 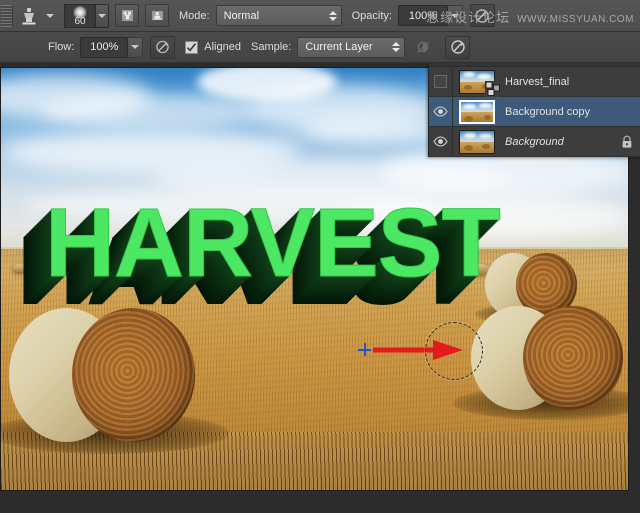 I want to click on sample-stepper-icon, so click(x=396, y=47).